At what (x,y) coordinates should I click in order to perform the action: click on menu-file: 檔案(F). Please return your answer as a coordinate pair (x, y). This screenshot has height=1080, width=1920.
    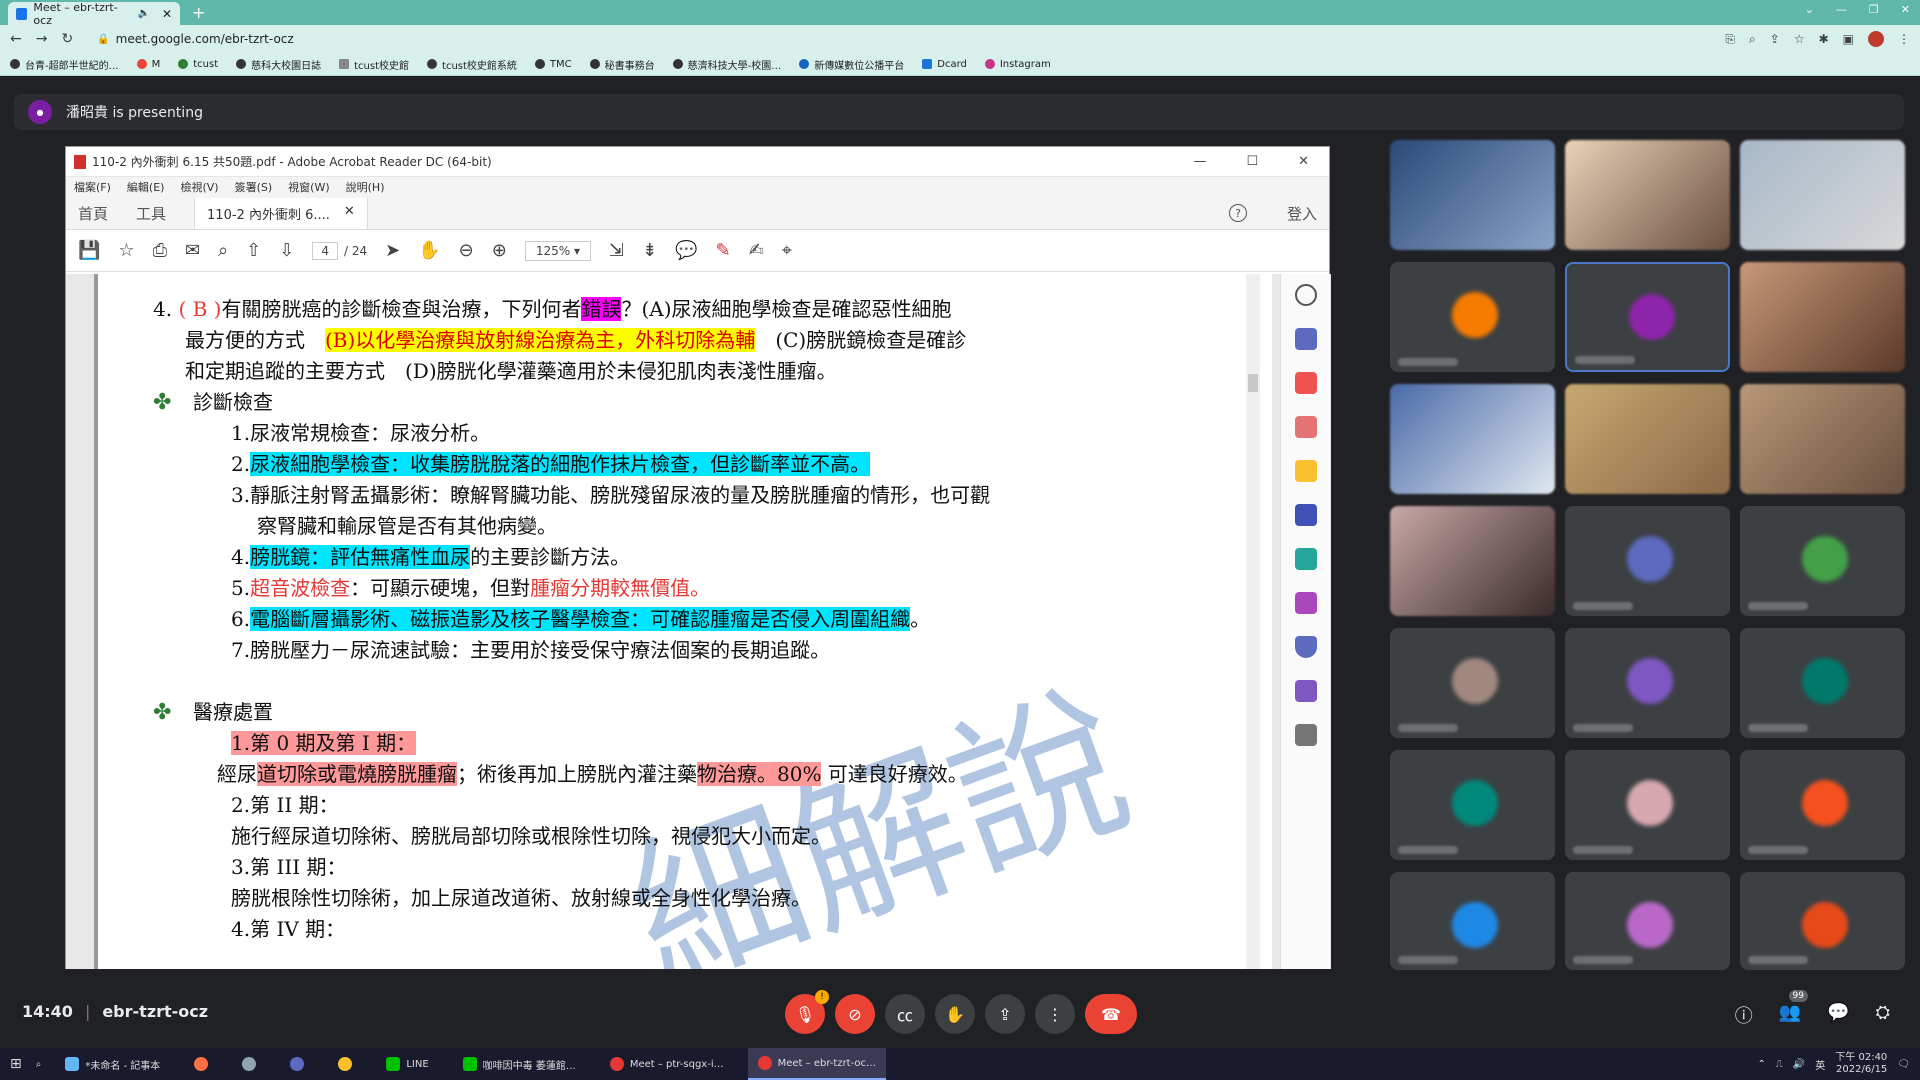
    Looking at the image, I should click on (92, 187).